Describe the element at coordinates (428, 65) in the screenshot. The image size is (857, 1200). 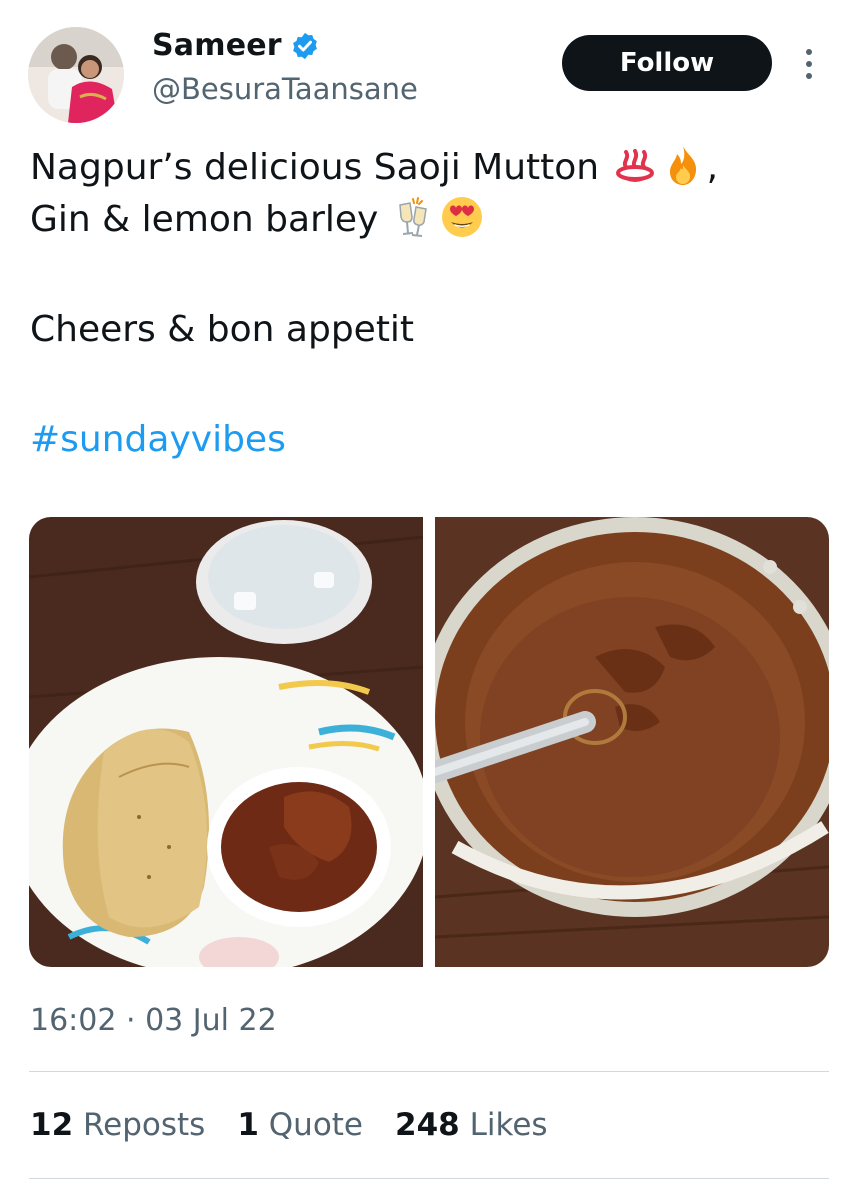
I see `tweet-header: Sameer @BesuraTaansane Follow` at that location.